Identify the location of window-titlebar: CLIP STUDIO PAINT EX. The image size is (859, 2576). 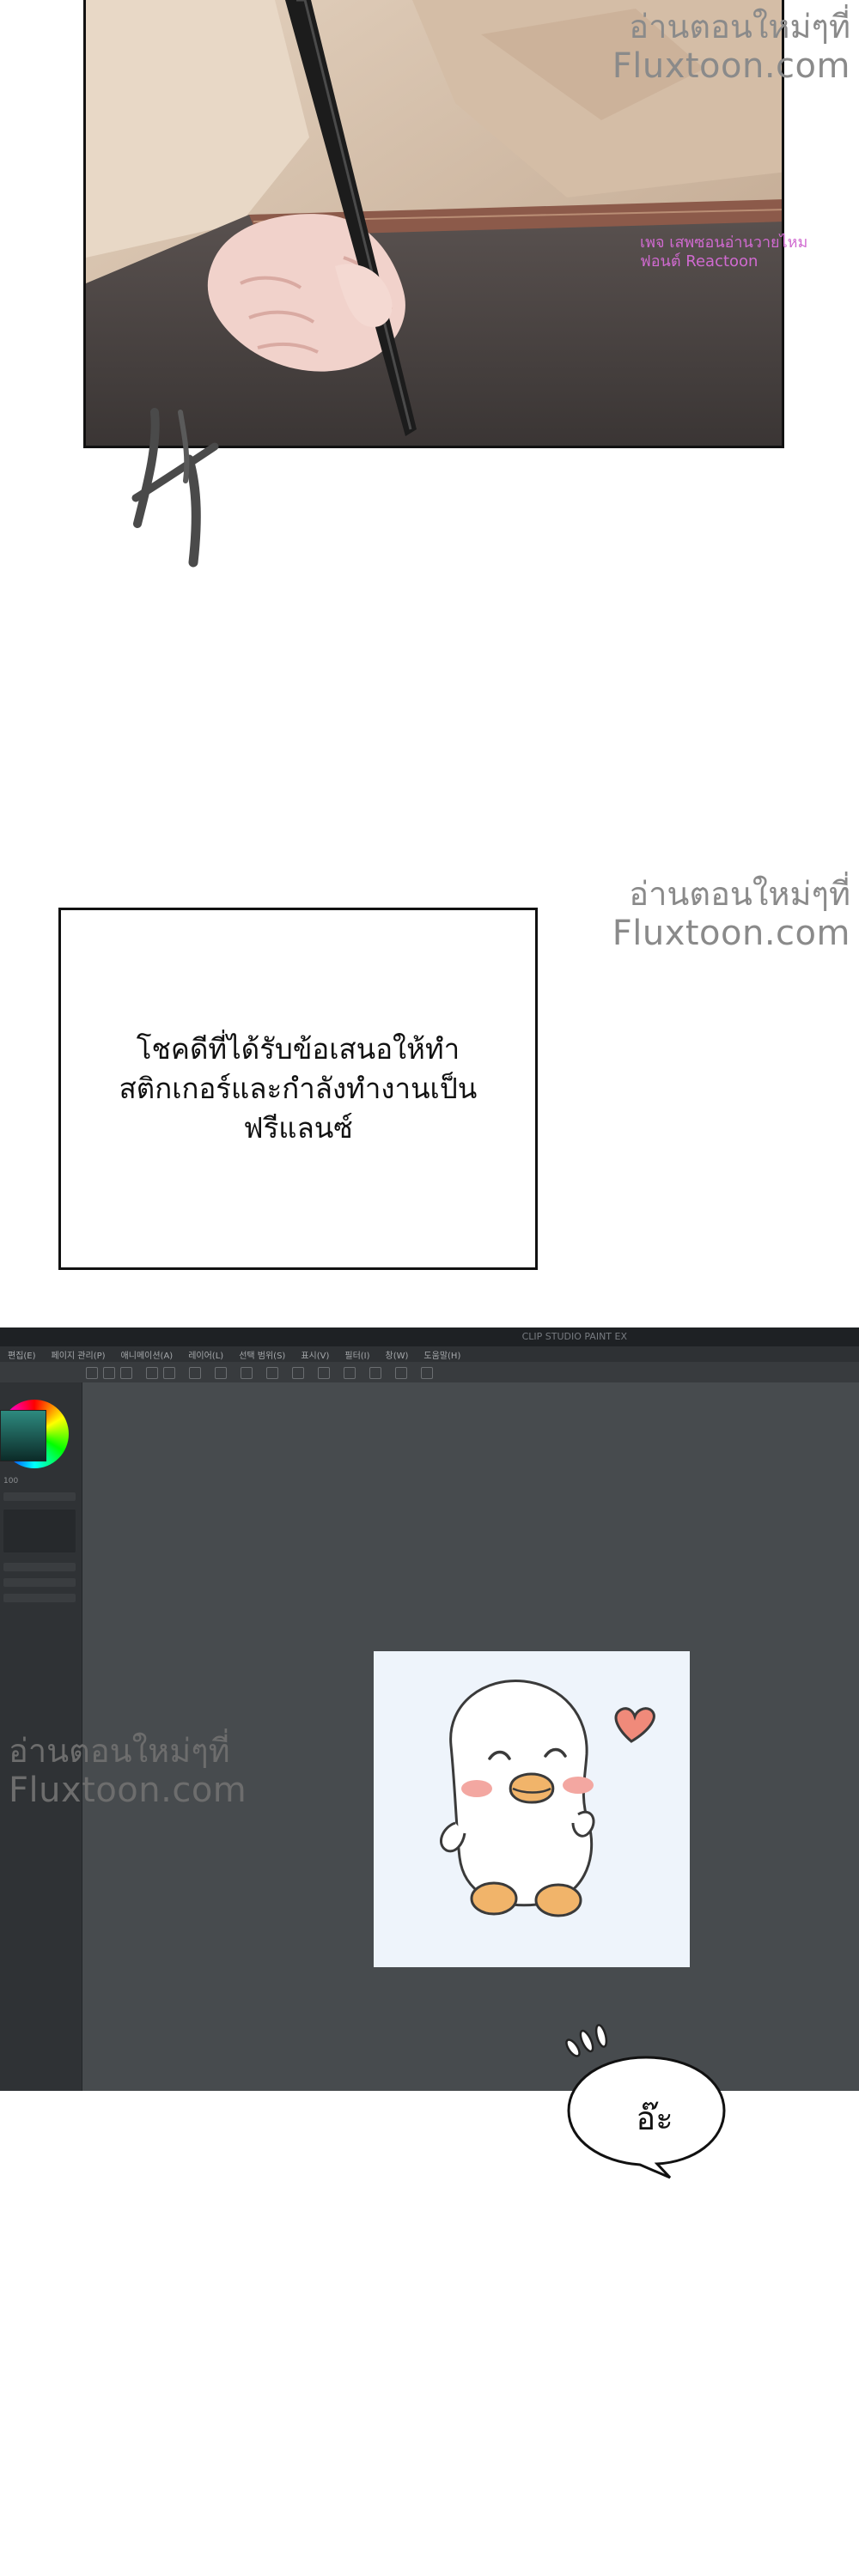
(430, 1336).